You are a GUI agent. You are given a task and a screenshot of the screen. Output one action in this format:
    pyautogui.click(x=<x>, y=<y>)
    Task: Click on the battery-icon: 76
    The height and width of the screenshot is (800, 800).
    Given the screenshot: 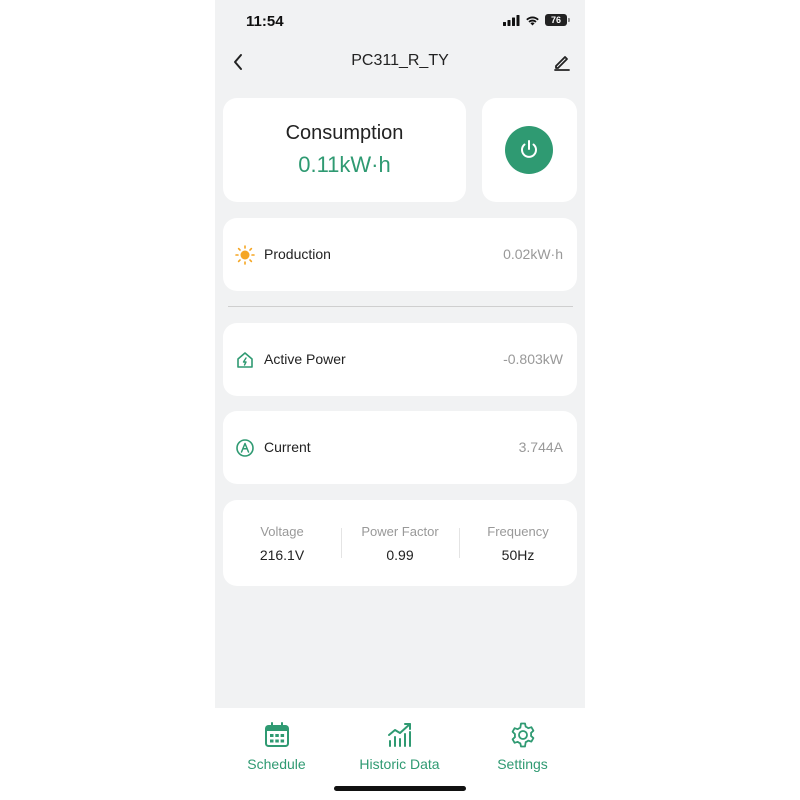 What is the action you would take?
    pyautogui.click(x=557, y=20)
    